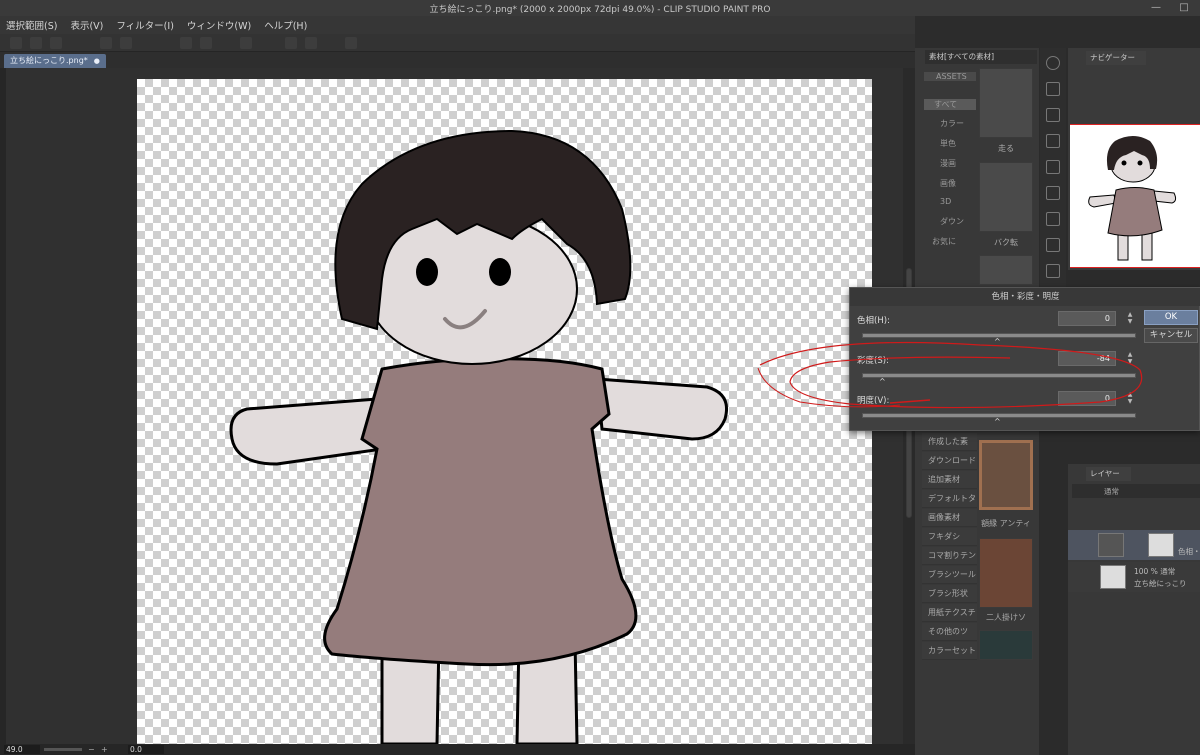  Describe the element at coordinates (1161, 545) in the screenshot. I see `layer-mask-thumbnail` at that location.